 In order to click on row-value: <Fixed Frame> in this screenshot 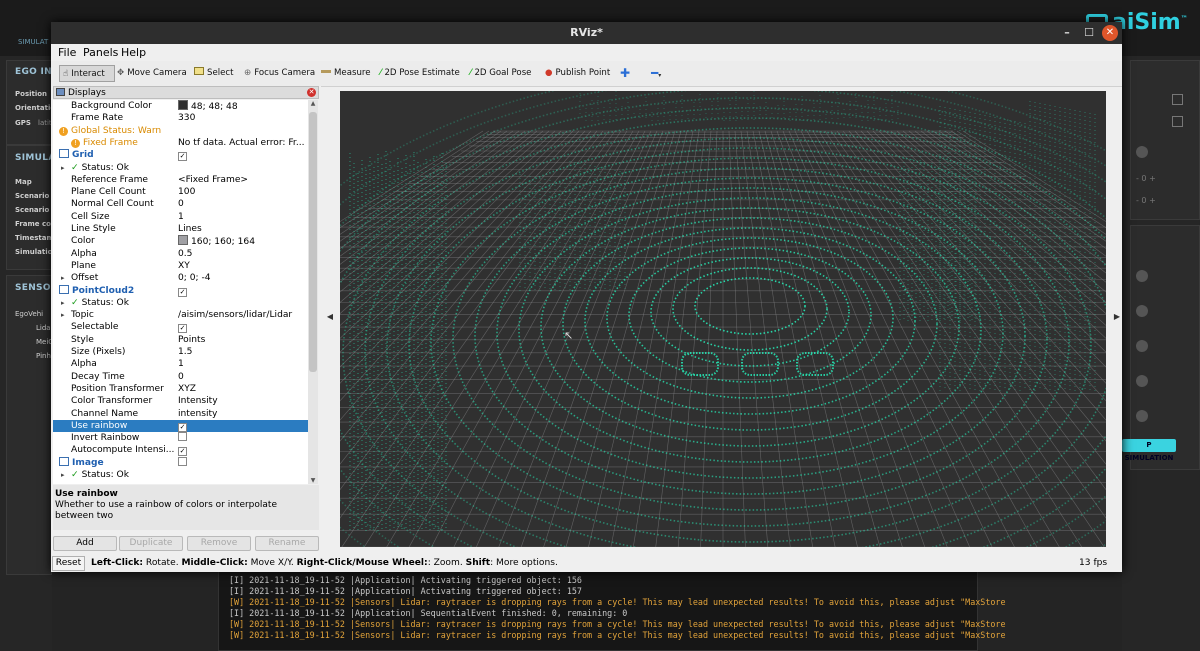, I will do `click(213, 180)`.